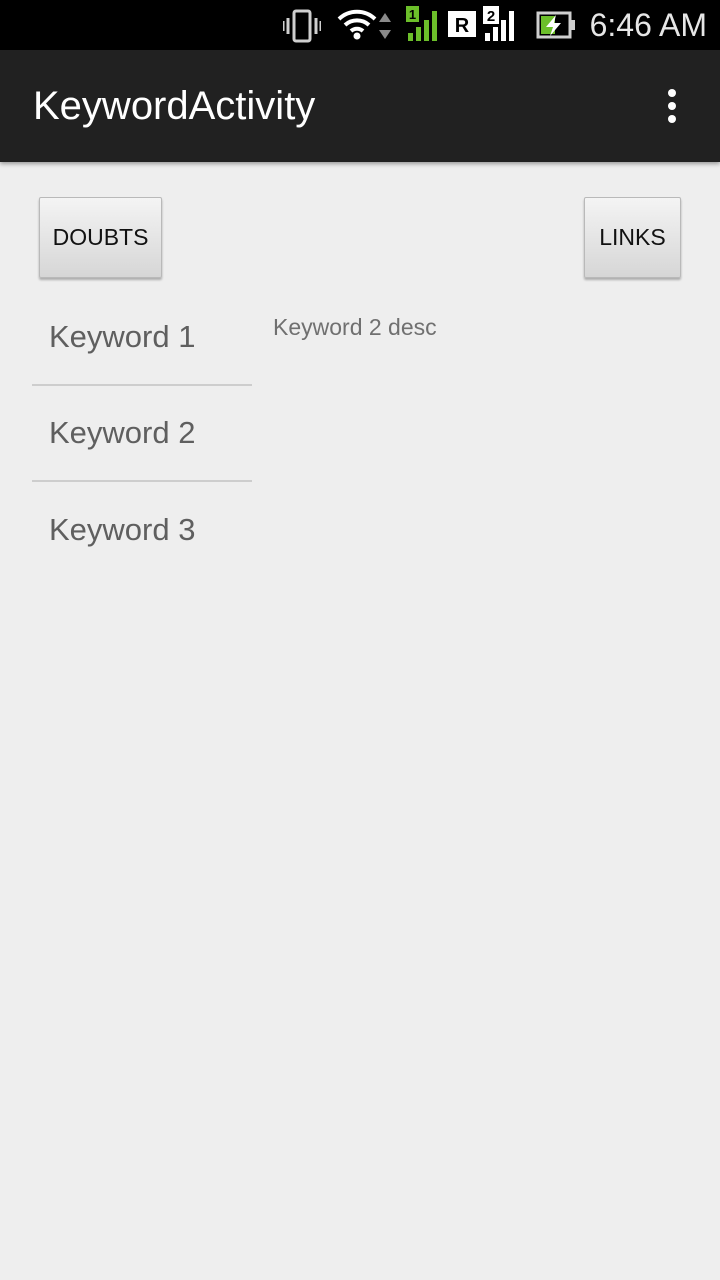 This screenshot has height=1280, width=720. What do you see at coordinates (648, 25) in the screenshot?
I see `status-time: 6:46 AM` at bounding box center [648, 25].